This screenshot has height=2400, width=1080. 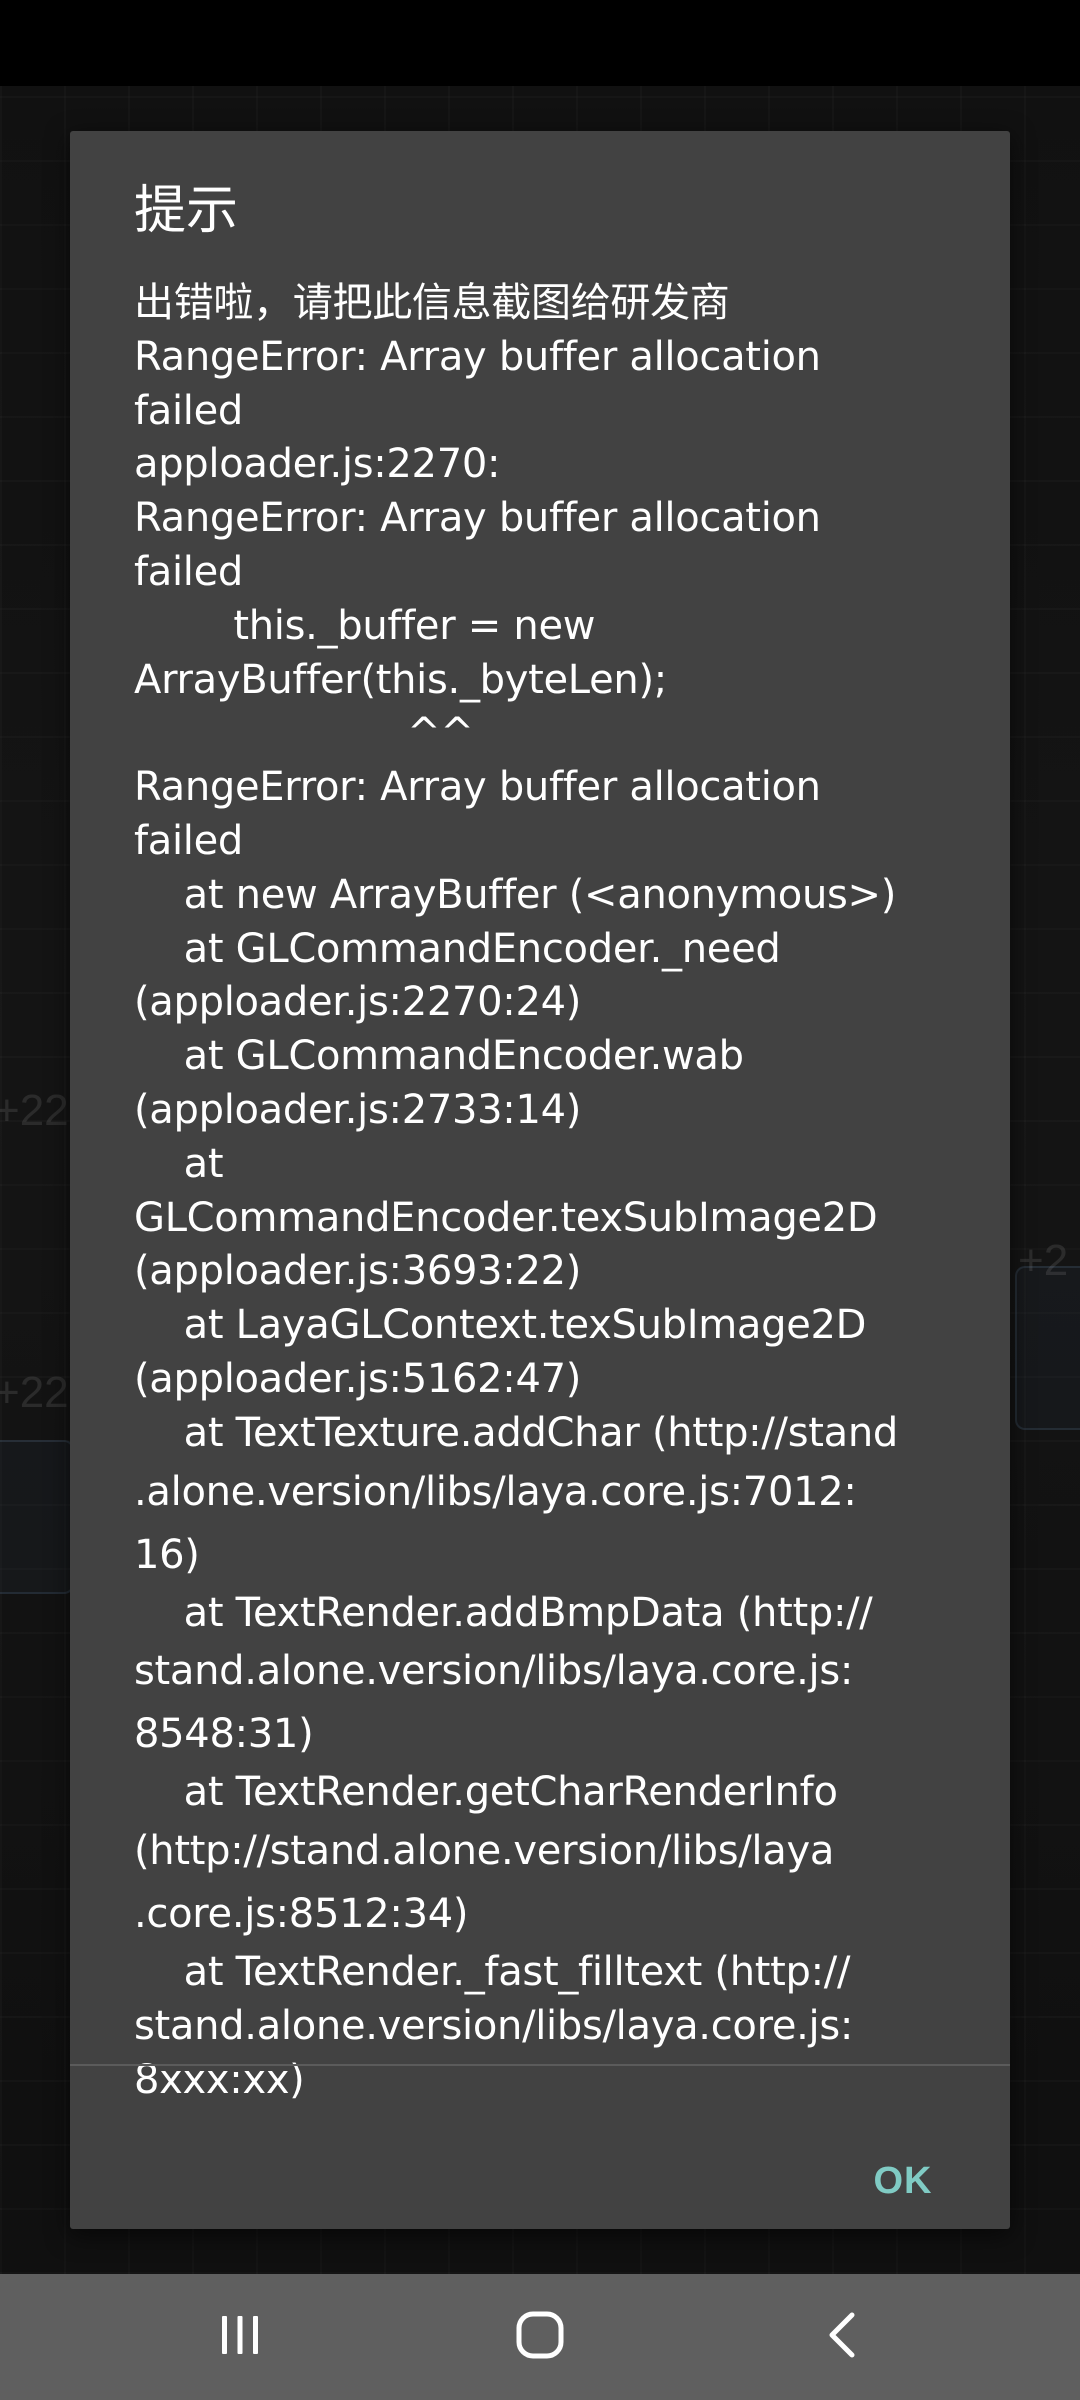 What do you see at coordinates (304, 733) in the screenshot?
I see `message-line: ^^` at bounding box center [304, 733].